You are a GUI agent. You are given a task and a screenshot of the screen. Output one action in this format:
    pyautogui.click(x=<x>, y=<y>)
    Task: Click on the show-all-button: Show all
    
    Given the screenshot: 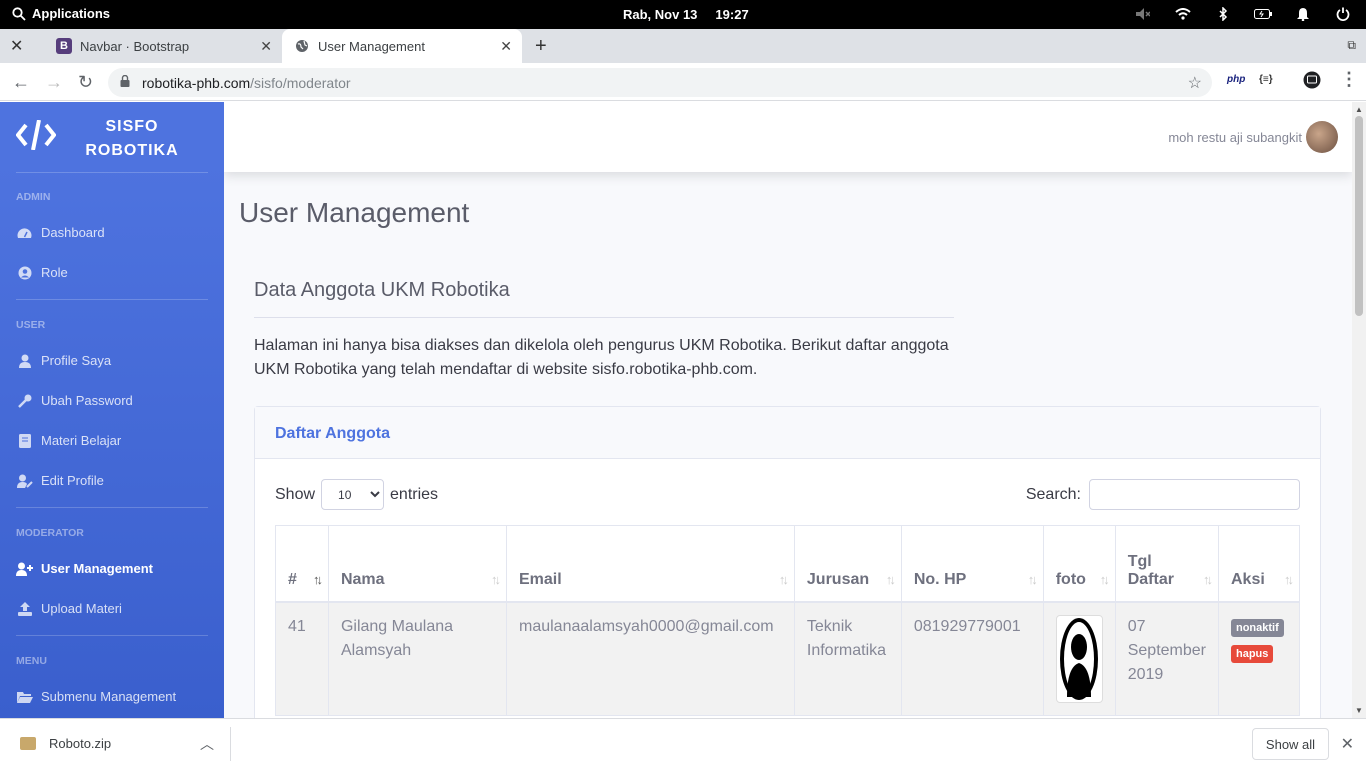 What is the action you would take?
    pyautogui.click(x=1290, y=744)
    